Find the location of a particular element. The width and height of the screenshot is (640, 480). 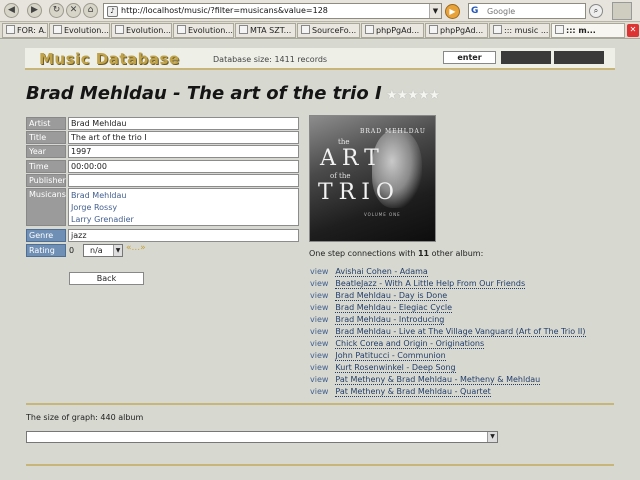

enter-button: enter is located at coordinates (469, 57).